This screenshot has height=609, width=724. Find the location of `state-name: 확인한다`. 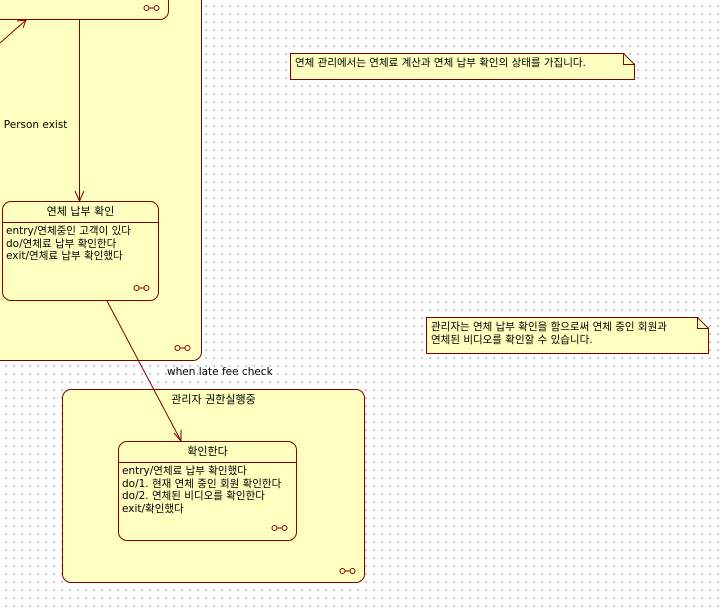

state-name: 확인한다 is located at coordinates (207, 452).